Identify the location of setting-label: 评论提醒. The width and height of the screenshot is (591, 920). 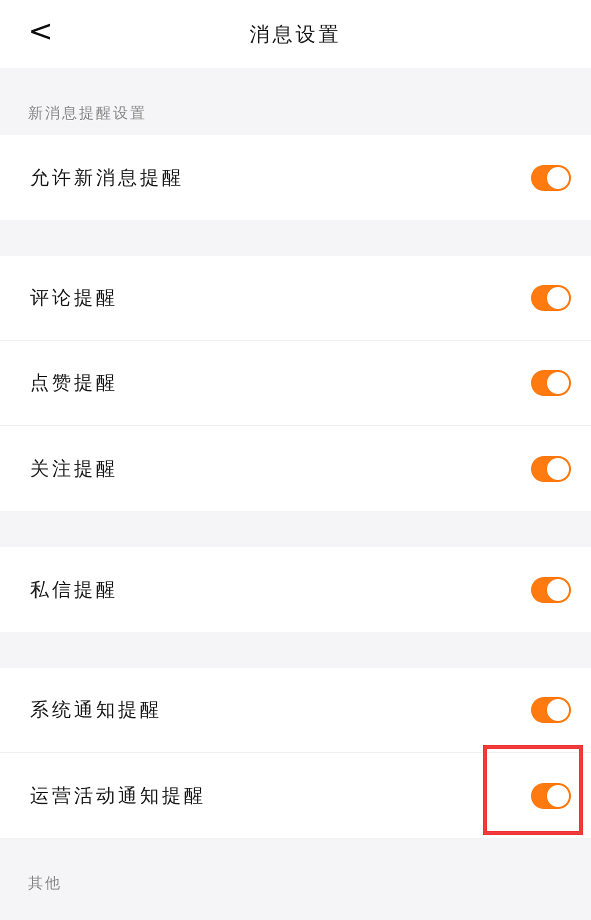
(74, 298).